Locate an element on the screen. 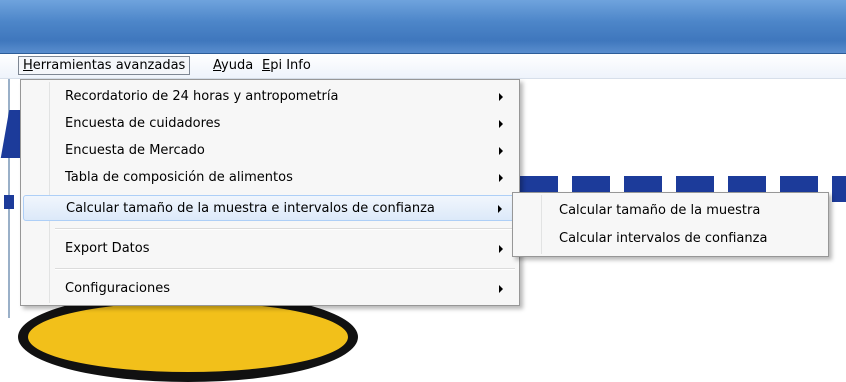  menu-item-label: Calcular intervalos de confianza is located at coordinates (663, 238).